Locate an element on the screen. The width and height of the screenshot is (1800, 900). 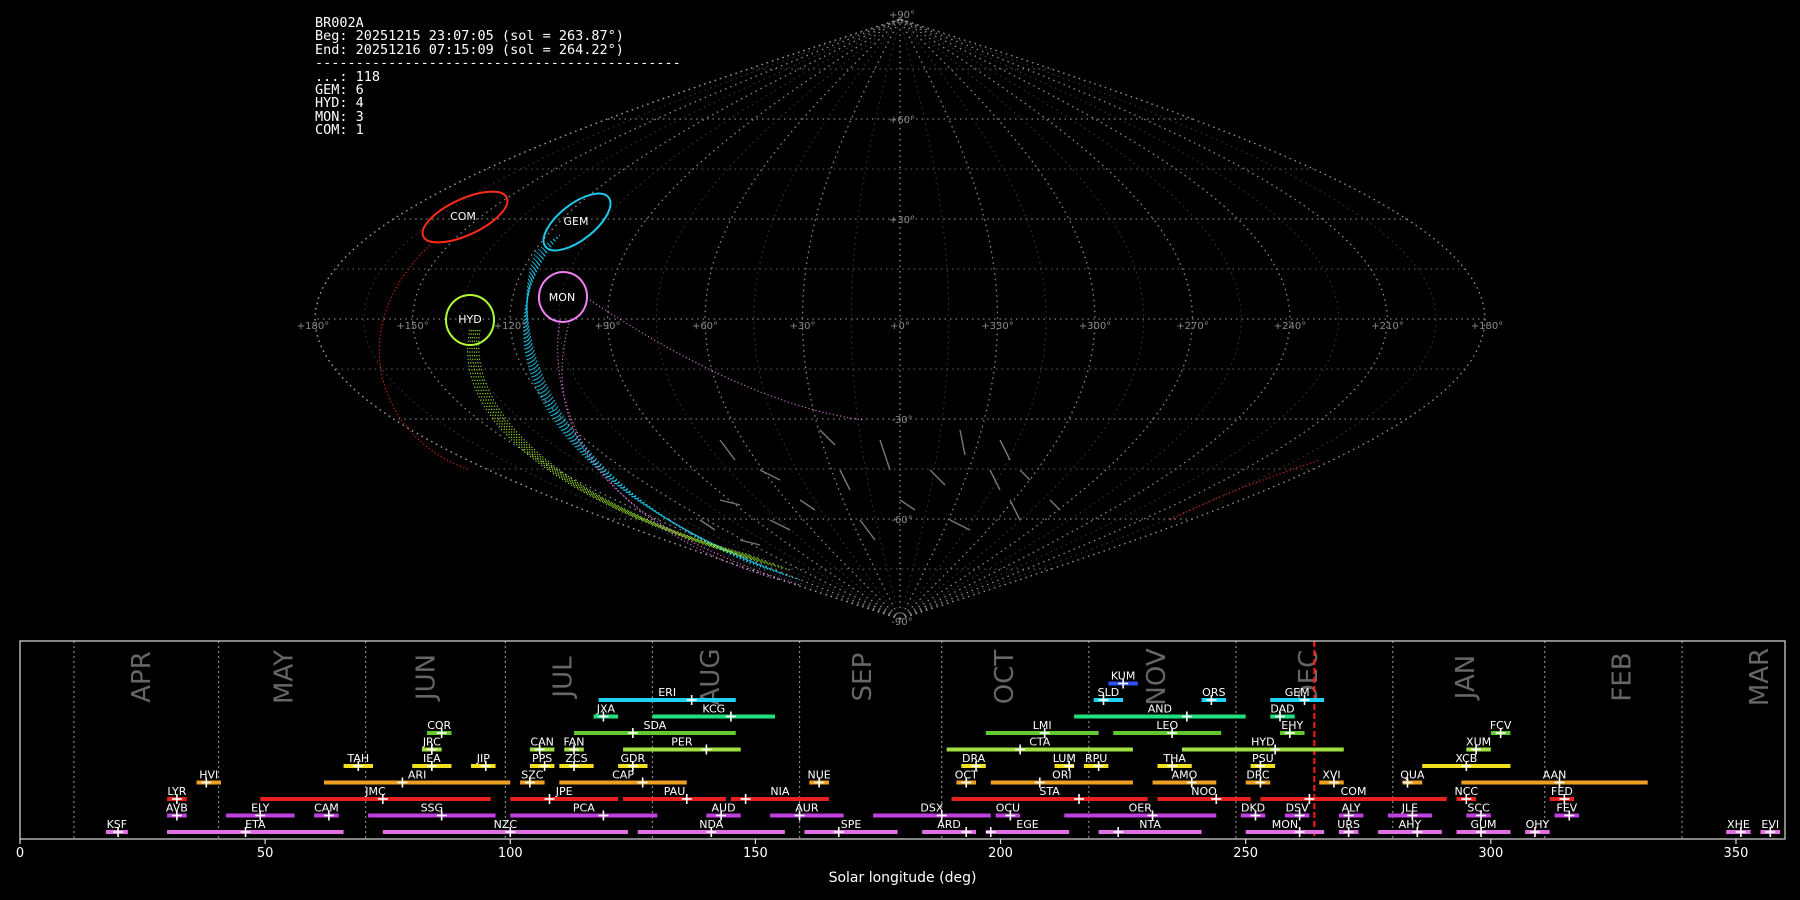
longitude-label: +300° is located at coordinates (1095, 326).